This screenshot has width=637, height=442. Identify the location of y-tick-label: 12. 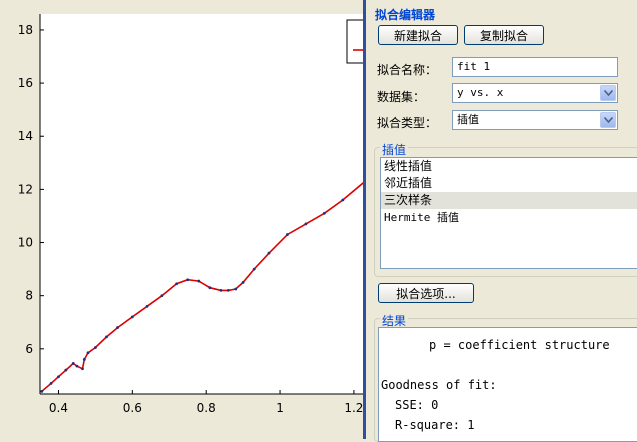
(25, 189).